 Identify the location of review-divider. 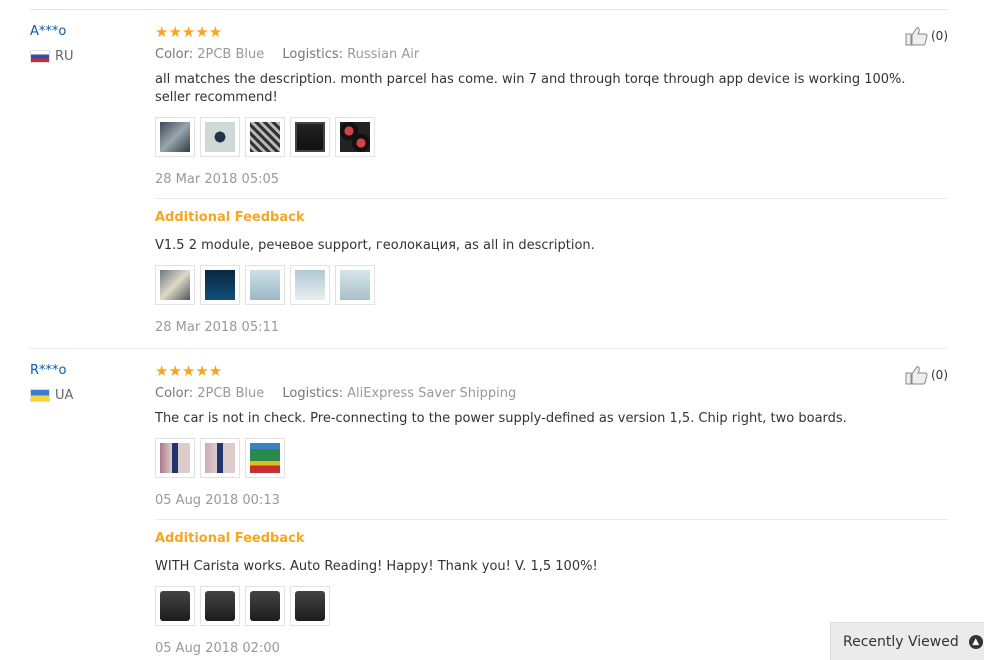
(489, 348).